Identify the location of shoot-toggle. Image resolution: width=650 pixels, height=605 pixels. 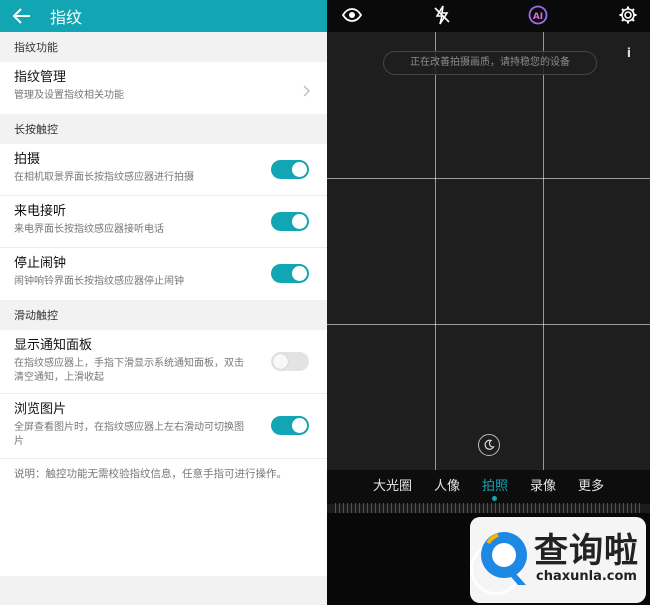
(290, 169).